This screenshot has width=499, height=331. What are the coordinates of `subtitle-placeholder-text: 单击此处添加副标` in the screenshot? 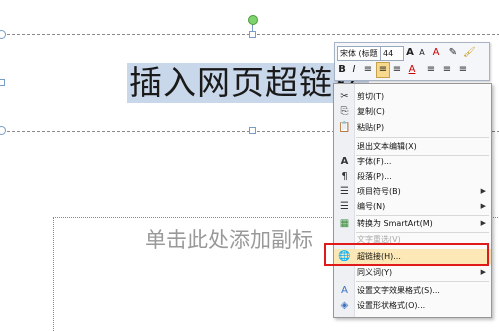 It's located at (229, 239).